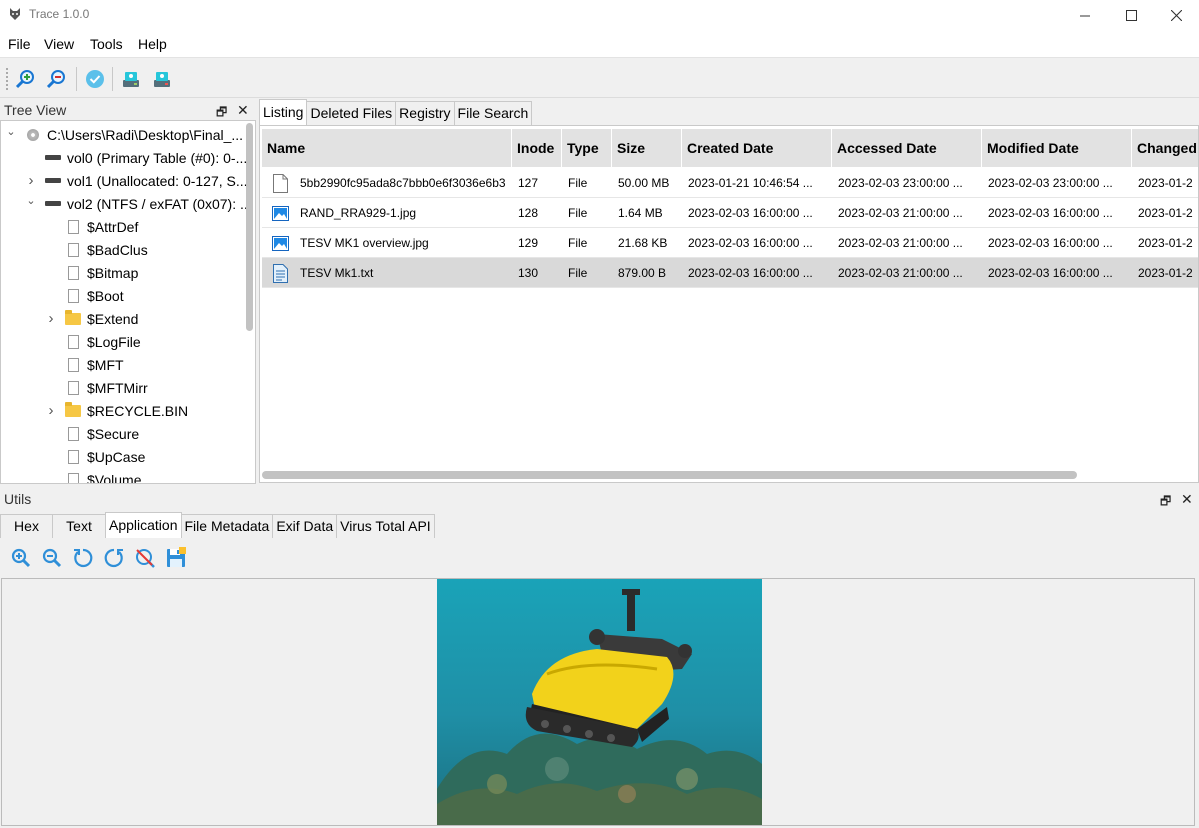 Image resolution: width=1199 pixels, height=828 pixels. I want to click on column-header-inode: Inode, so click(537, 148).